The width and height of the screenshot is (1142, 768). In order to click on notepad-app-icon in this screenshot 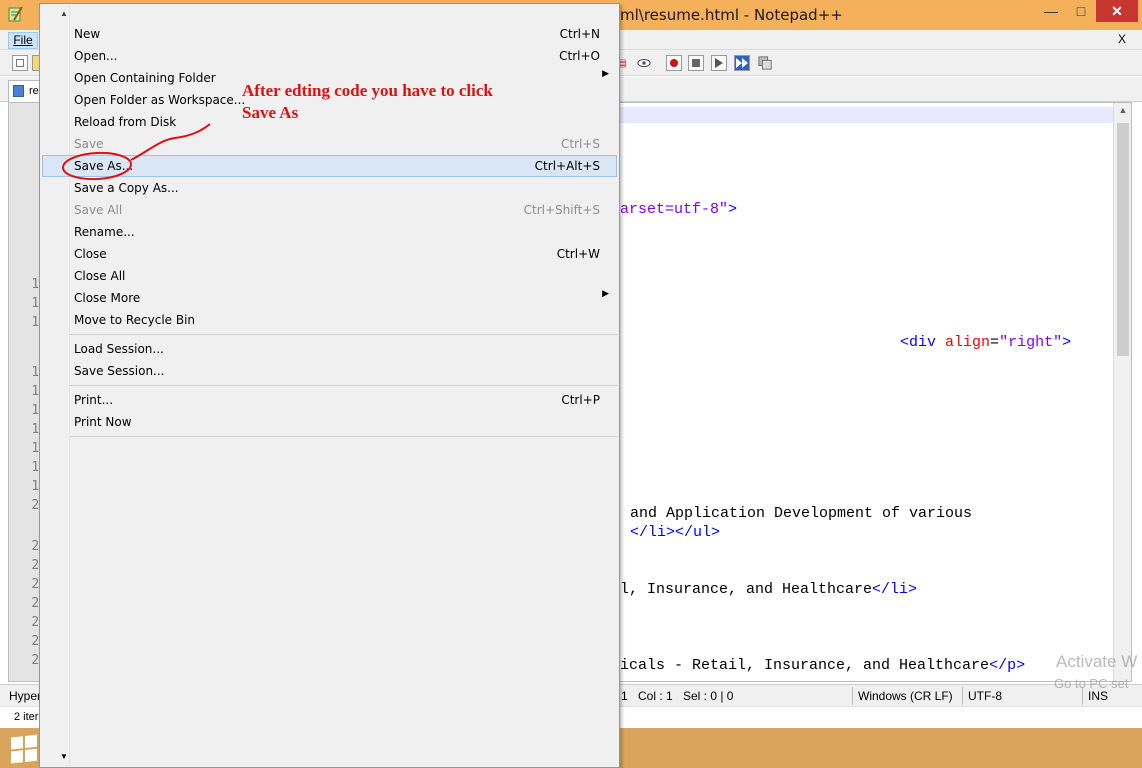, I will do `click(15, 14)`.